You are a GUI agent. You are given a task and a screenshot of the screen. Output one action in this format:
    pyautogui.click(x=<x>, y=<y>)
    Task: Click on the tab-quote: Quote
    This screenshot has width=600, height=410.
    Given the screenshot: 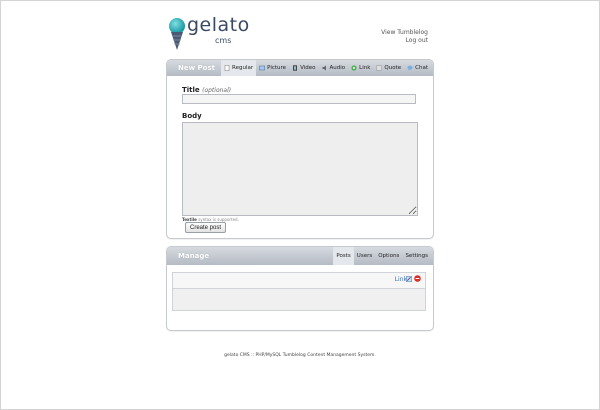 What is the action you would take?
    pyautogui.click(x=388, y=68)
    